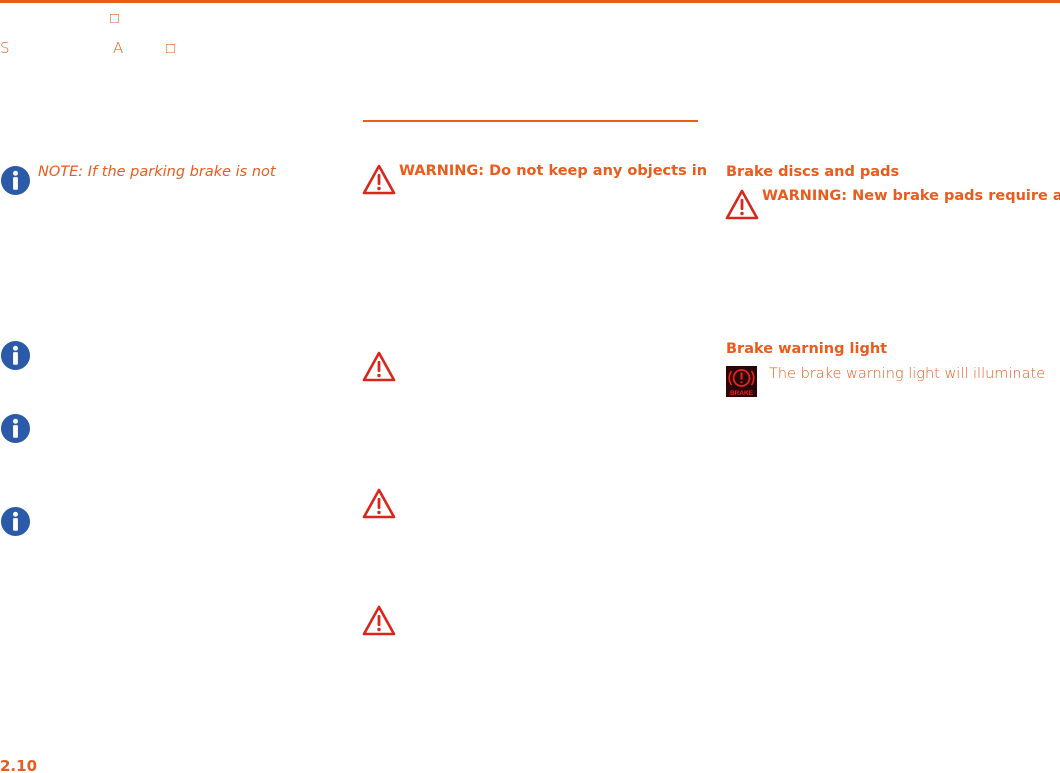  I want to click on header-glyph-3: A, so click(118, 48).